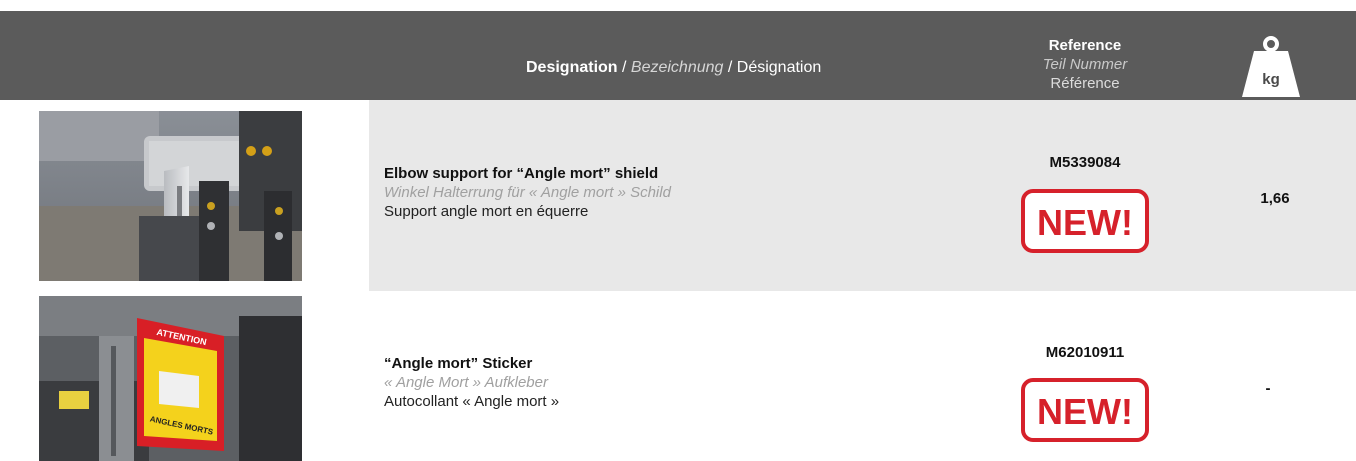 Image resolution: width=1356 pixels, height=461 pixels. What do you see at coordinates (1275, 198) in the screenshot?
I see `item-weight: 1,66` at bounding box center [1275, 198].